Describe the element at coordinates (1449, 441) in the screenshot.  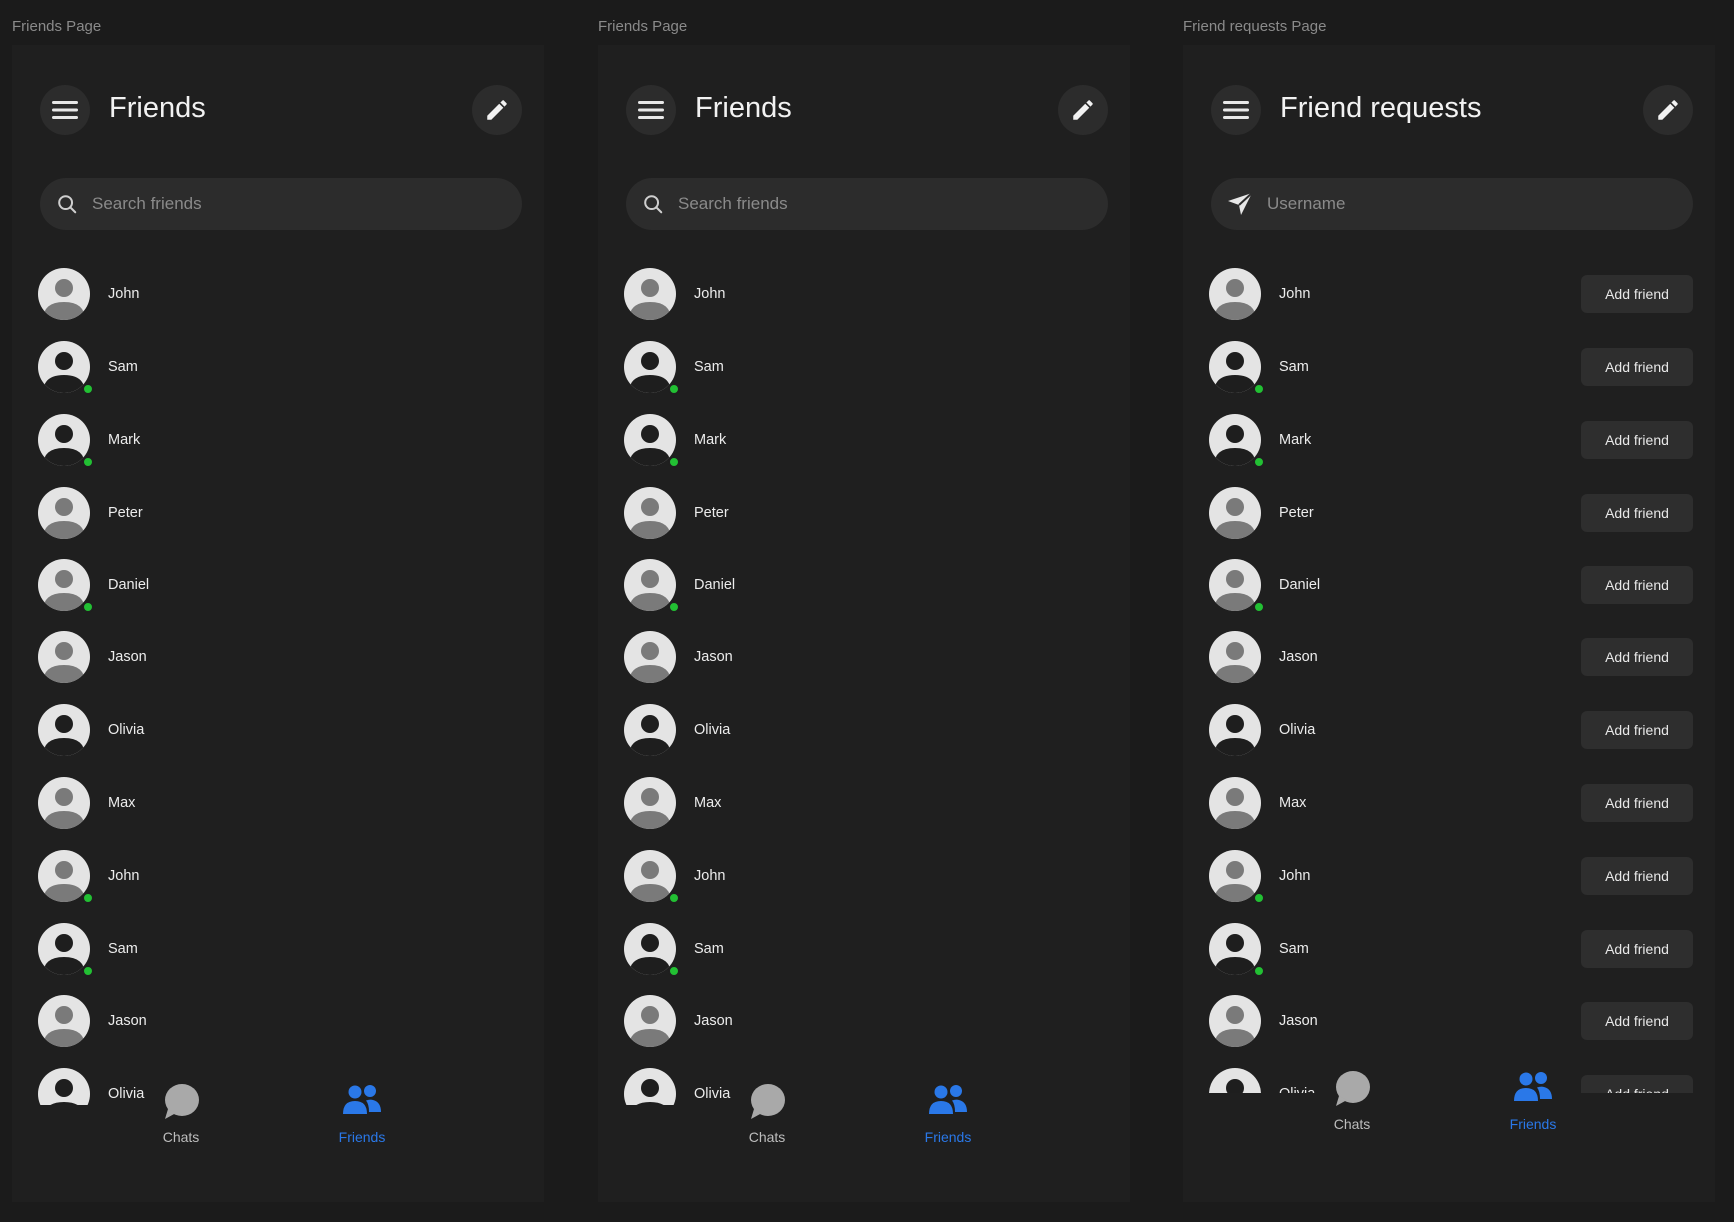
I see `list-item: Mark Add friend` at that location.